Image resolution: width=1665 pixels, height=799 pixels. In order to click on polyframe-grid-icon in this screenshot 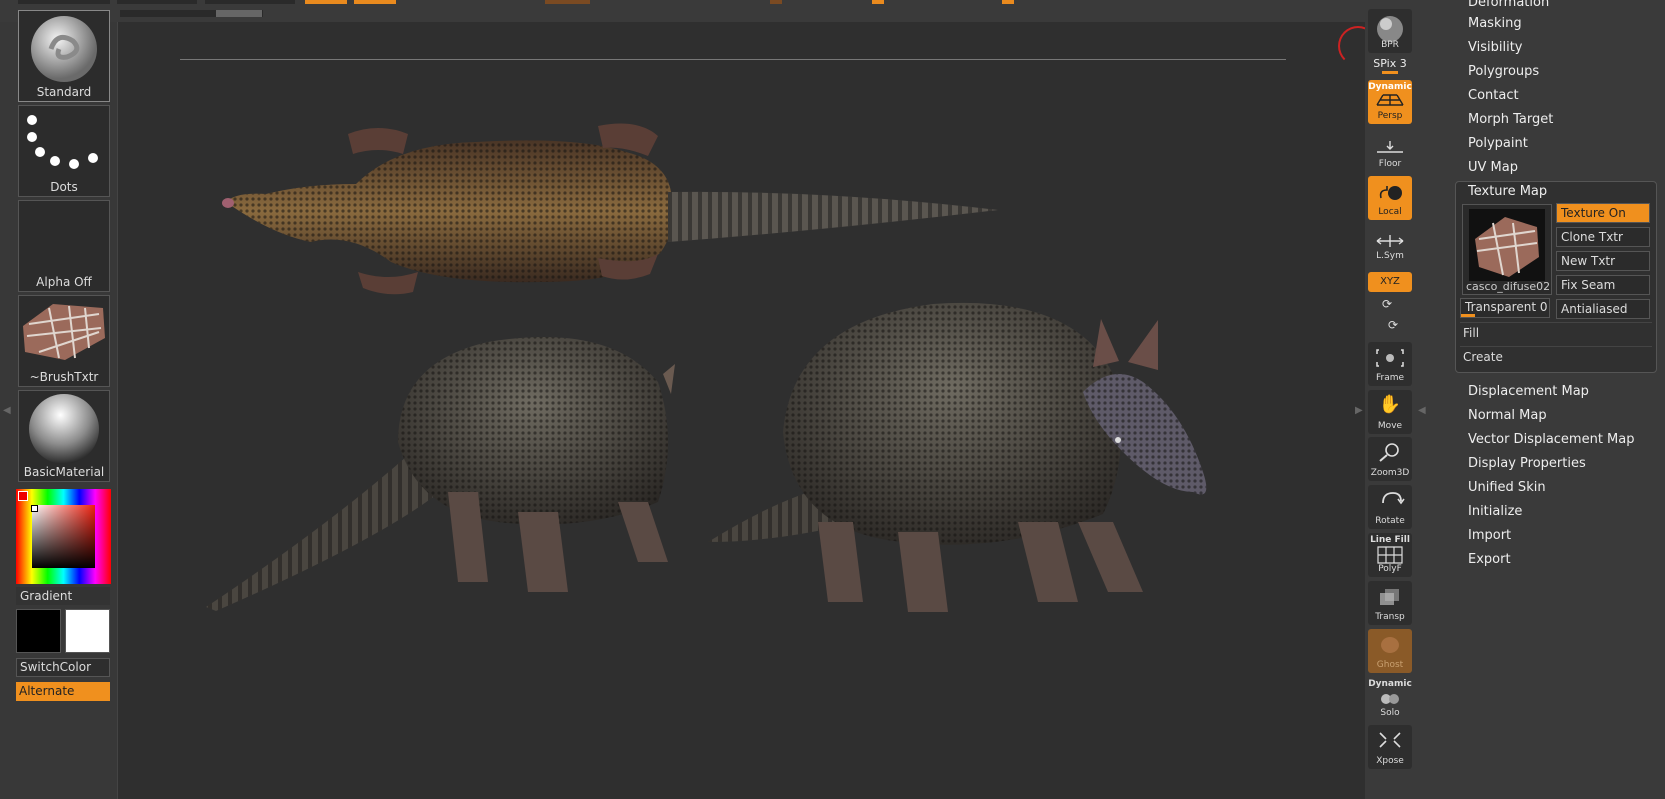, I will do `click(1390, 555)`.